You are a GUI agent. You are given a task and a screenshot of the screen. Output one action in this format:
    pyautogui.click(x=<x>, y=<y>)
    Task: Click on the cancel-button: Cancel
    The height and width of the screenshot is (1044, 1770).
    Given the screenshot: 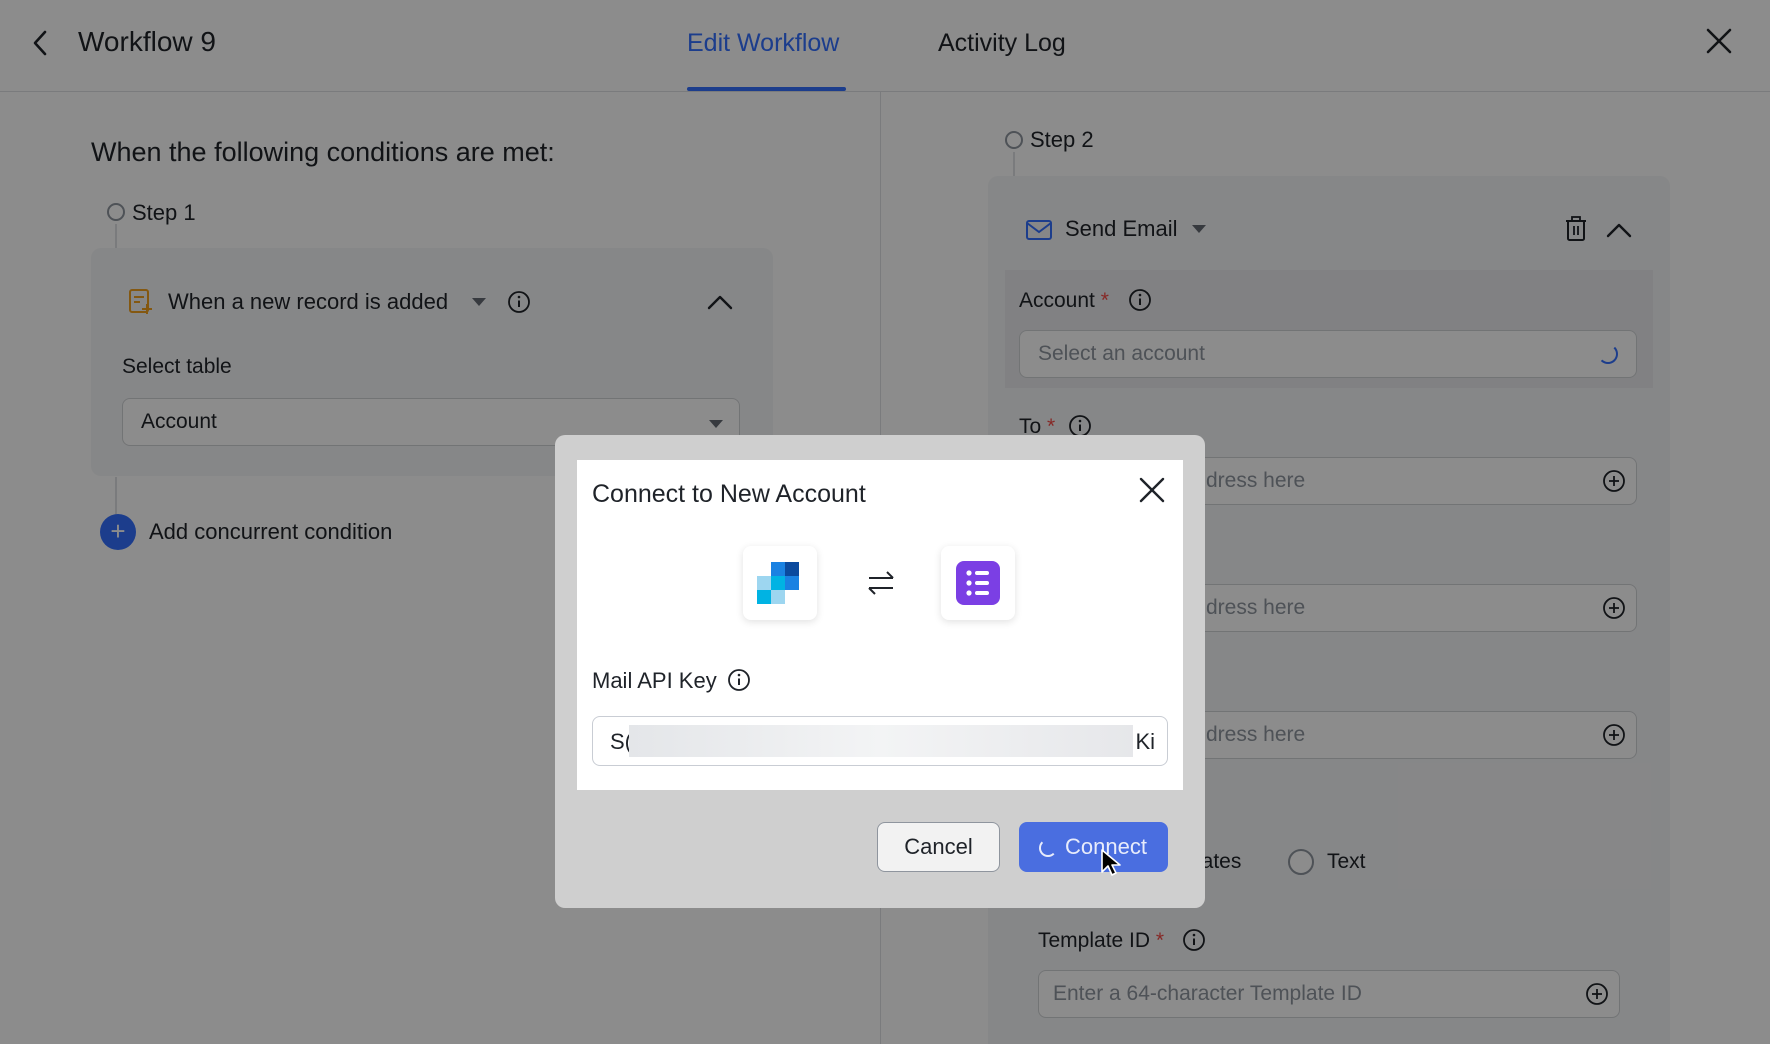 What is the action you would take?
    pyautogui.click(x=938, y=847)
    